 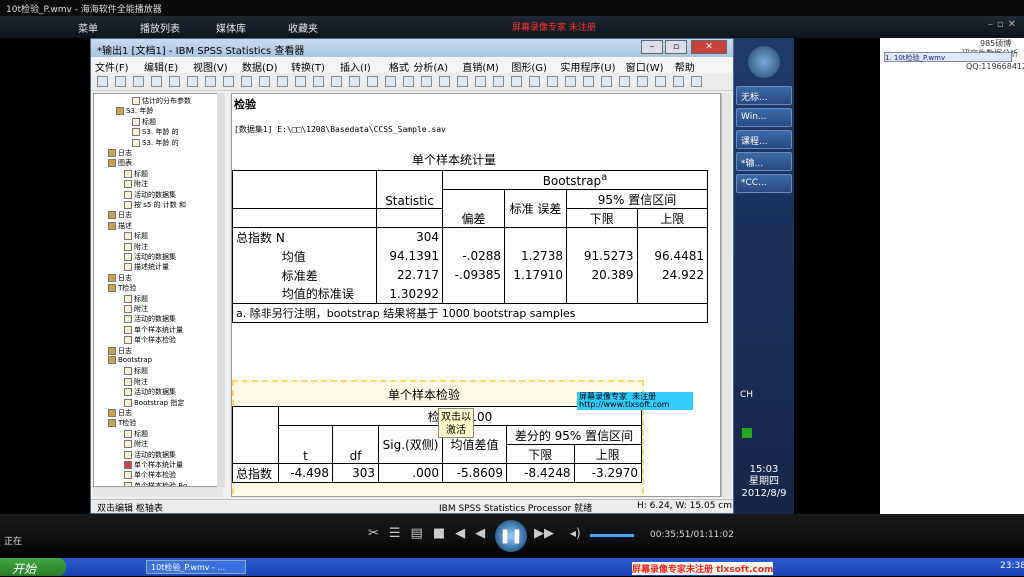 What do you see at coordinates (155, 205) in the screenshot?
I see `nav-item: 按 s5 的 计数 和` at bounding box center [155, 205].